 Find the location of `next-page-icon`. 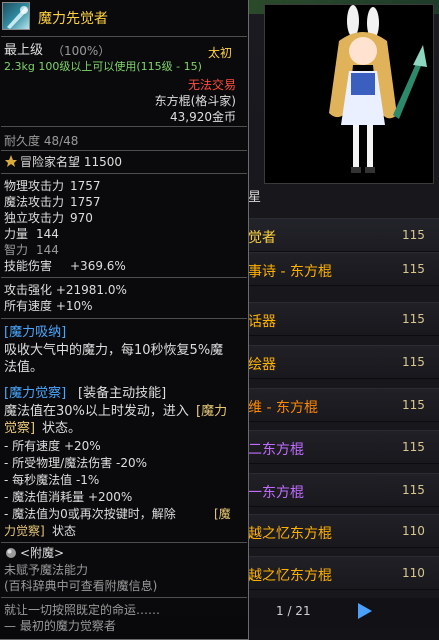

next-page-icon is located at coordinates (365, 611).